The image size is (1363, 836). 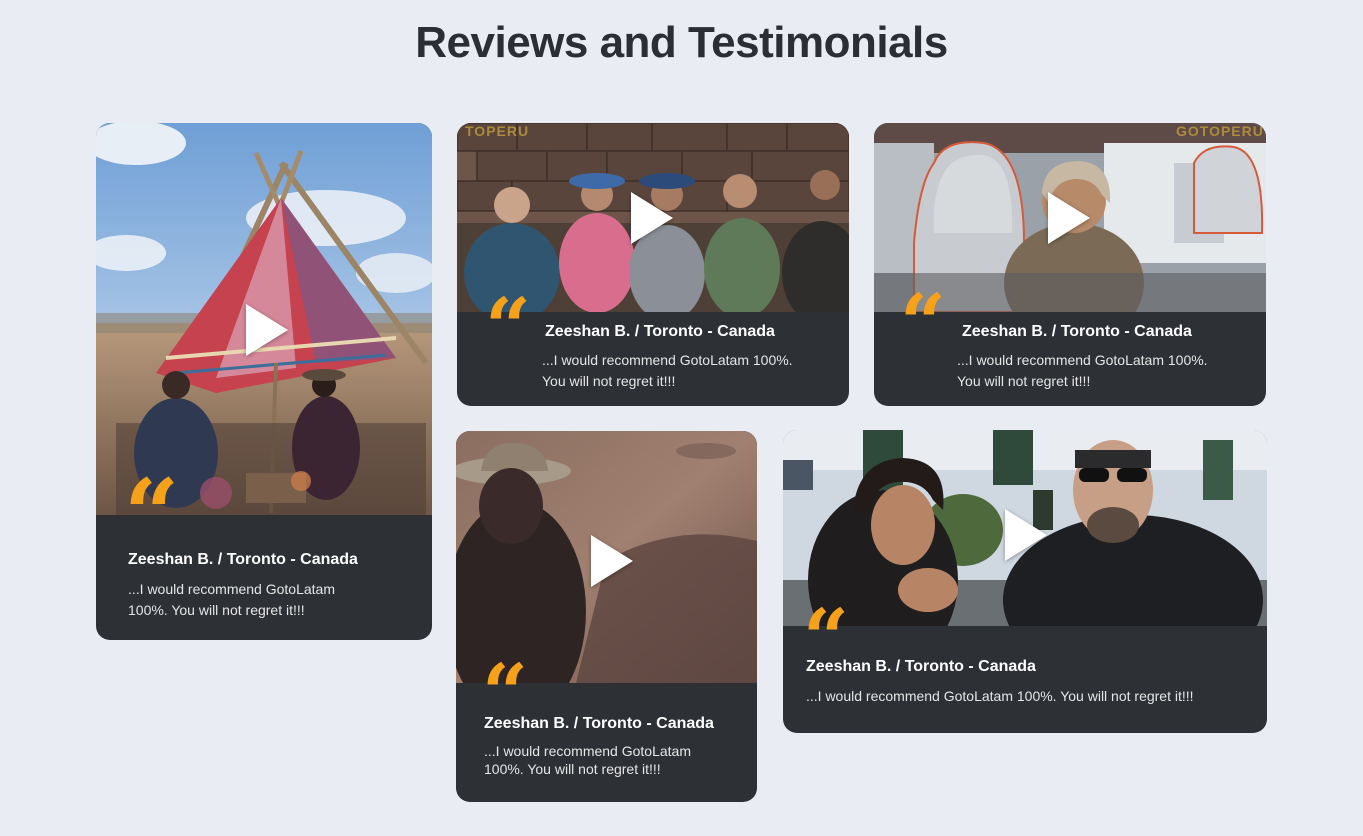 I want to click on video-watermark: GOTOPERU, so click(x=1220, y=131).